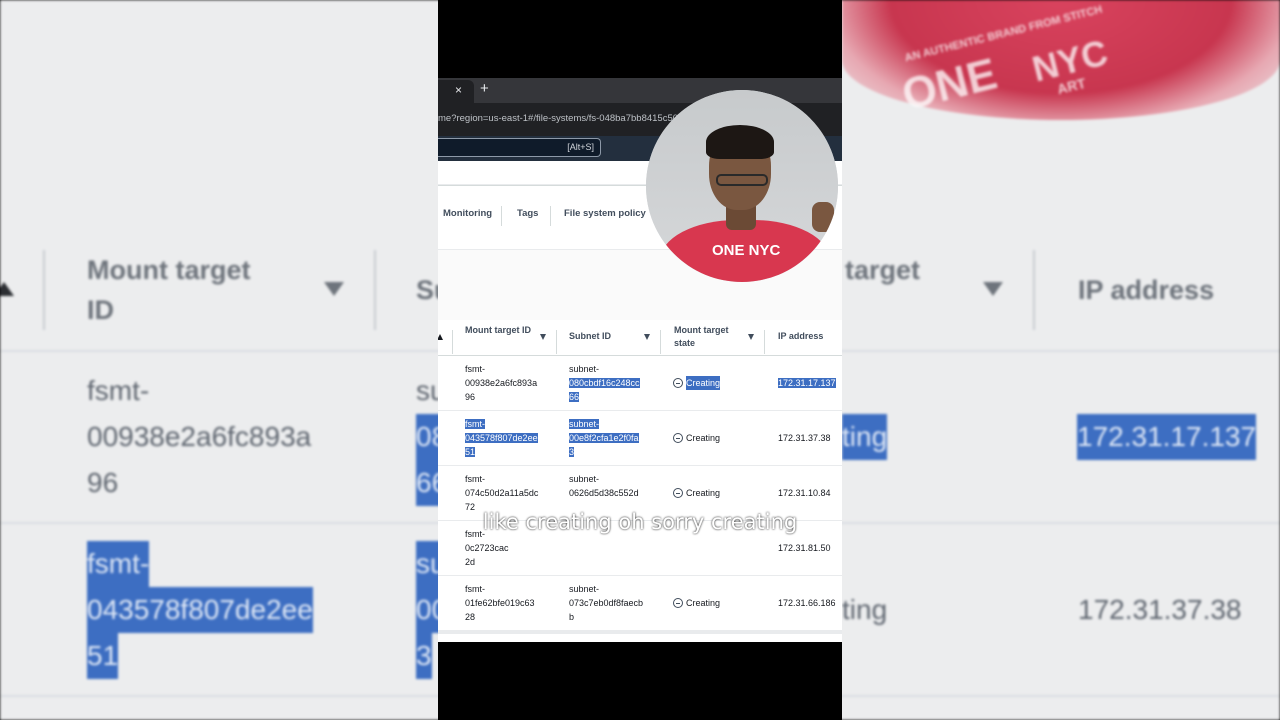 Image resolution: width=1280 pixels, height=720 pixels. What do you see at coordinates (440, 337) in the screenshot?
I see `sort-ascending-icon` at bounding box center [440, 337].